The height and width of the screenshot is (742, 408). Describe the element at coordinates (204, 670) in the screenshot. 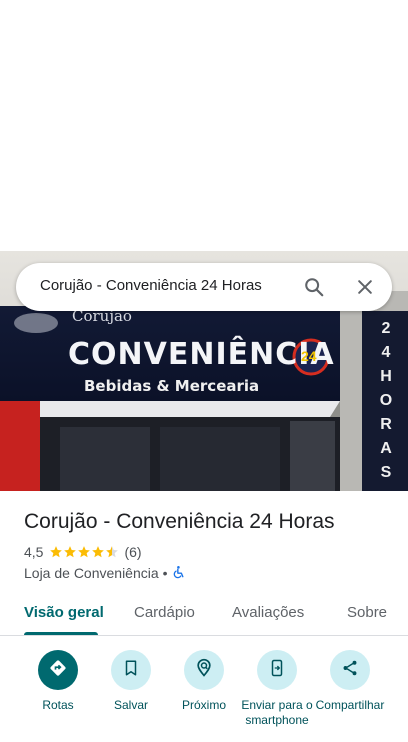

I see `nearby-icon` at that location.